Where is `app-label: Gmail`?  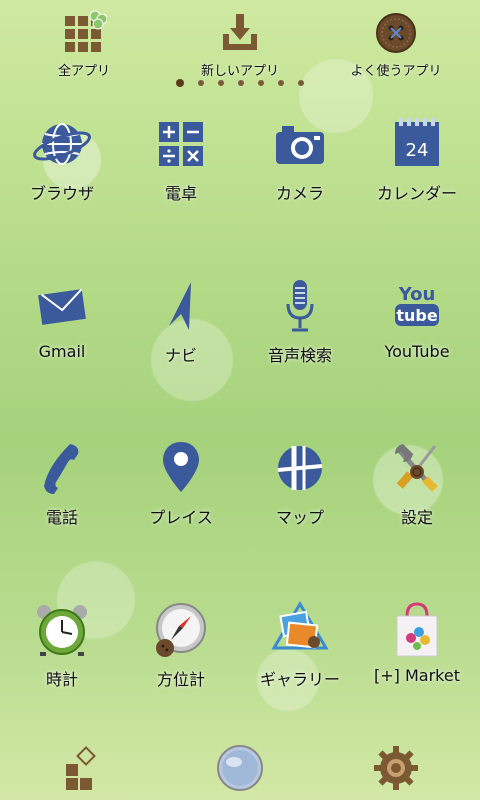 app-label: Gmail is located at coordinates (62, 351).